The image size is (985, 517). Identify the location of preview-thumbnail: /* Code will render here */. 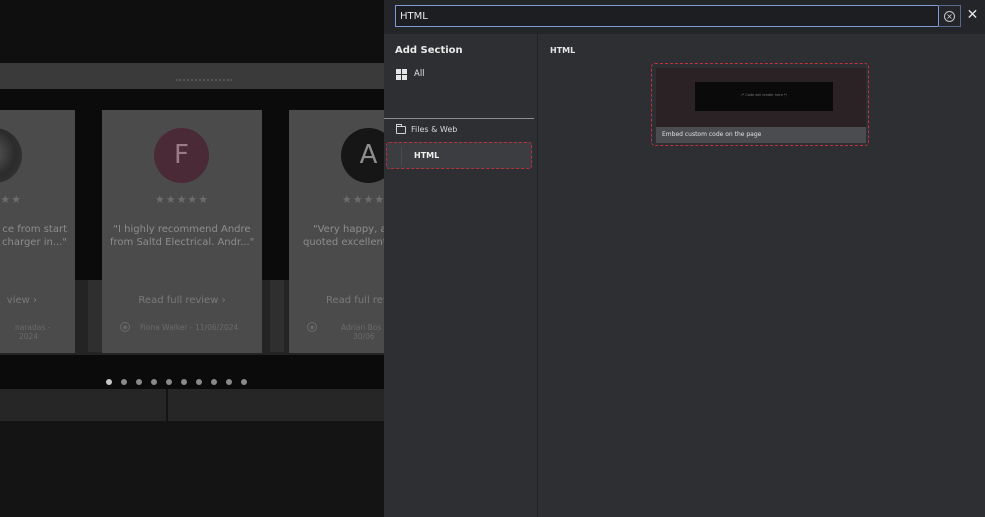
(761, 97).